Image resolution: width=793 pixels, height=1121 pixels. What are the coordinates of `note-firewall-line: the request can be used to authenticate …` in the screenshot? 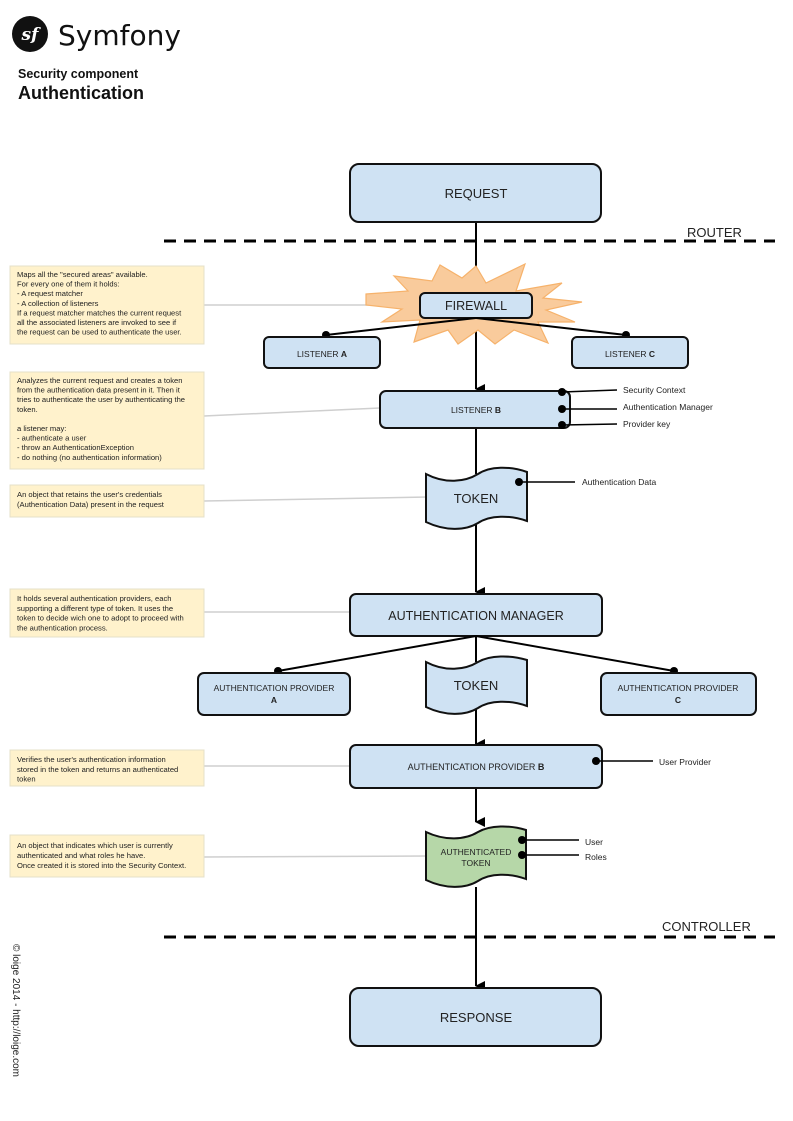 It's located at (99, 332).